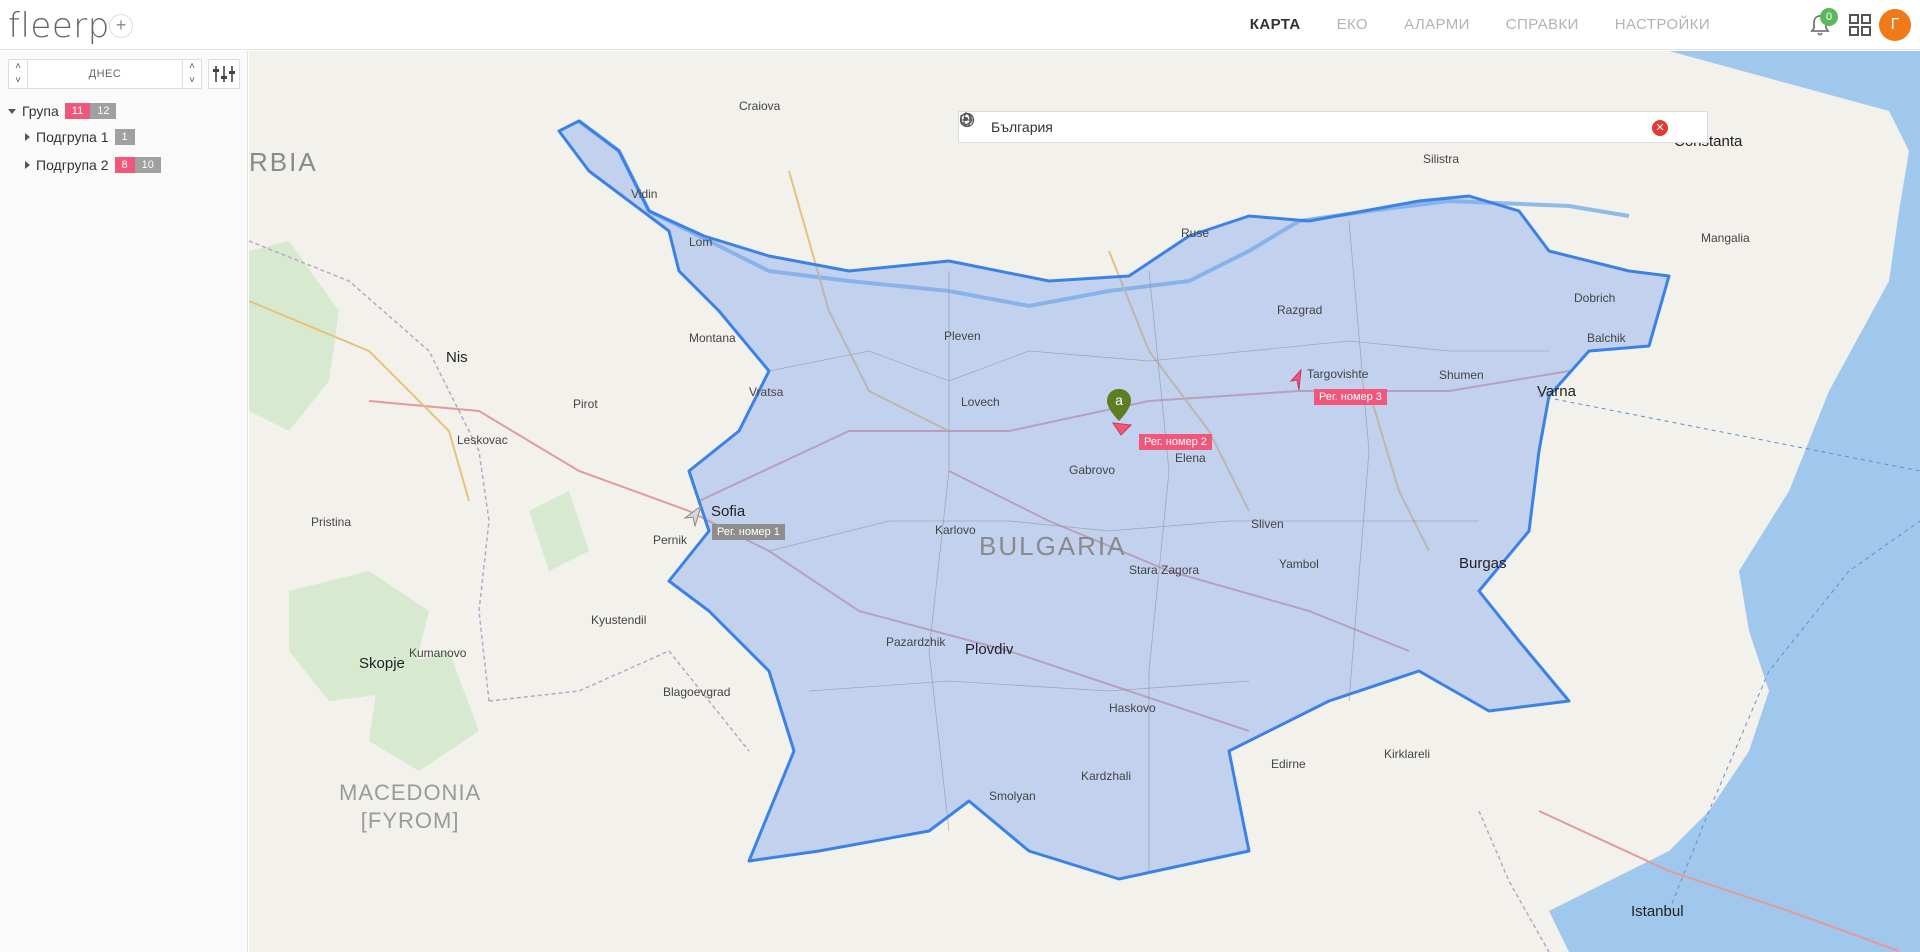  What do you see at coordinates (1195, 233) in the screenshot?
I see `map-city: Ruse` at bounding box center [1195, 233].